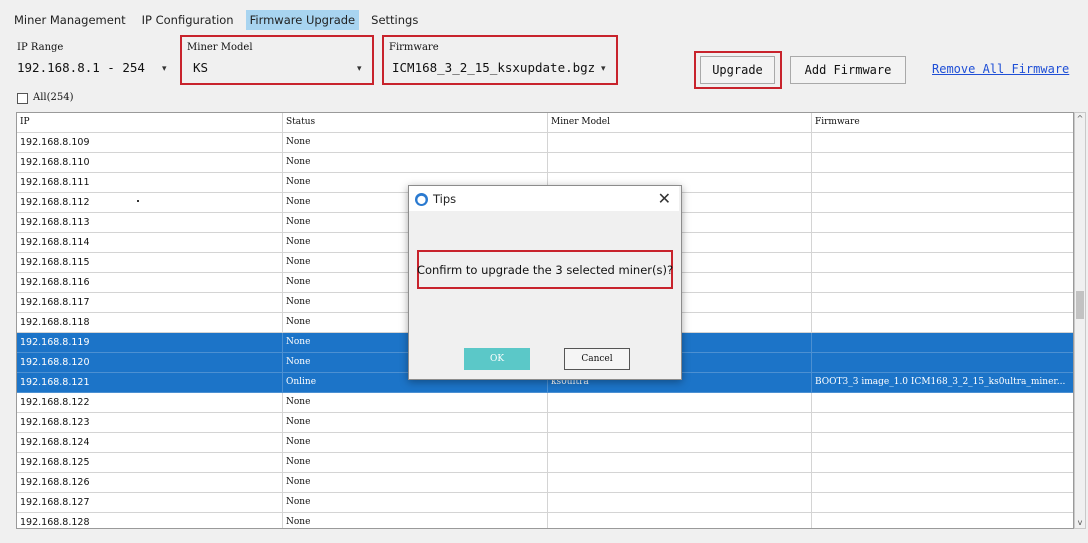  I want to click on firmware-label: Firmware, so click(414, 47).